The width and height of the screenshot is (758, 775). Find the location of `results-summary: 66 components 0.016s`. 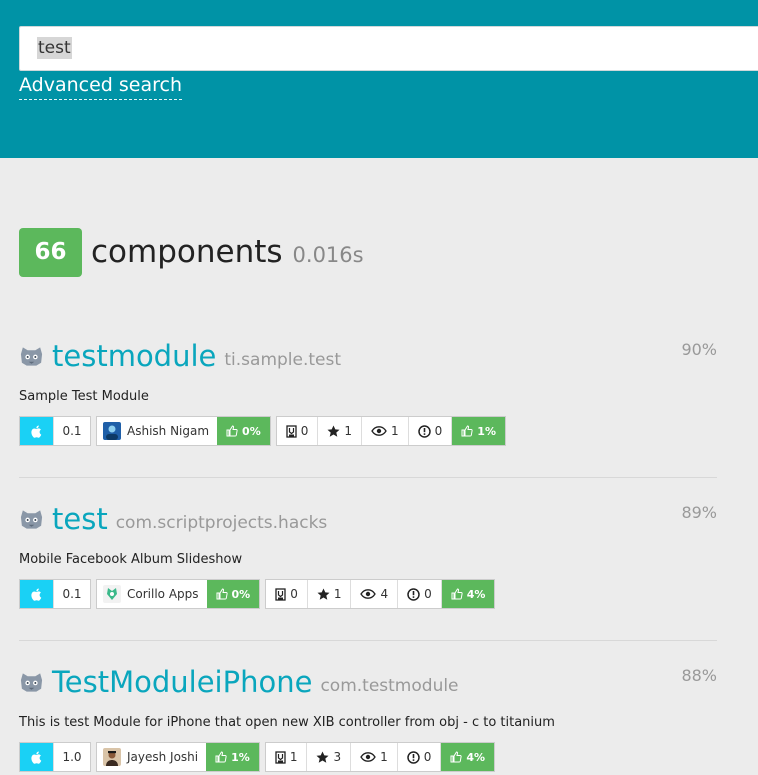

results-summary: 66 components 0.016s is located at coordinates (191, 252).